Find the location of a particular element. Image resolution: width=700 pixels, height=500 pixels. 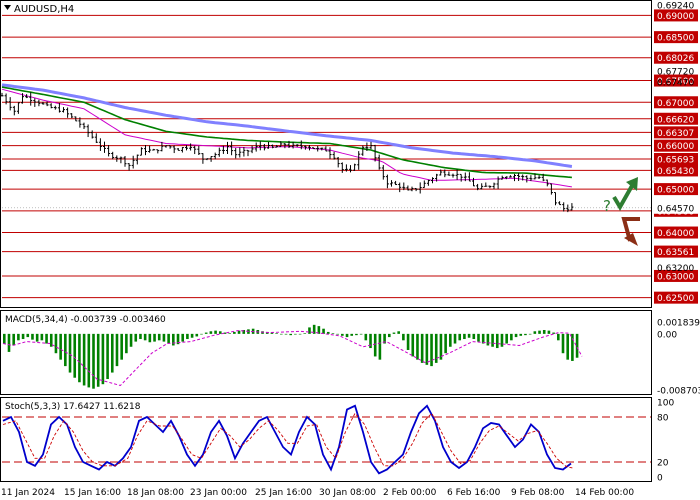

level-price-label: 0.68500 is located at coordinates (675, 39).